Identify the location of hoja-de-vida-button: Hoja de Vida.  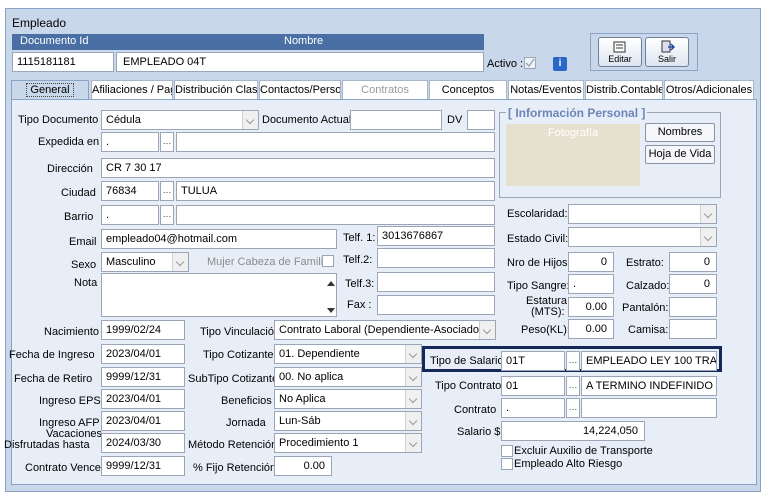
(680, 154).